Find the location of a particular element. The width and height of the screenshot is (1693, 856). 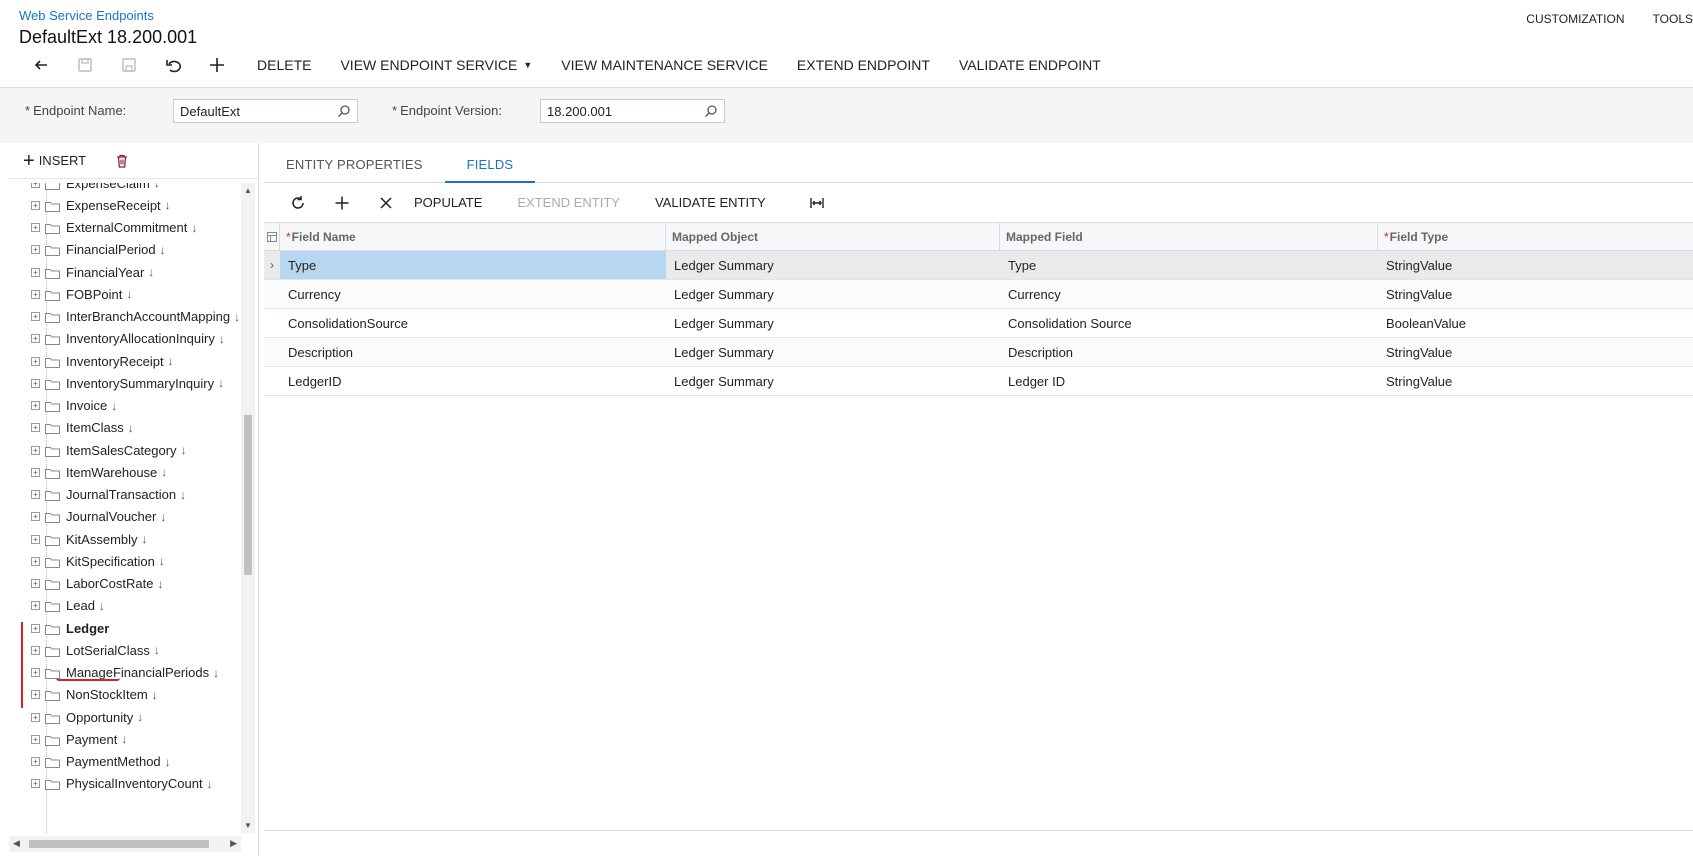

populate-button: POPULATE is located at coordinates (448, 202).